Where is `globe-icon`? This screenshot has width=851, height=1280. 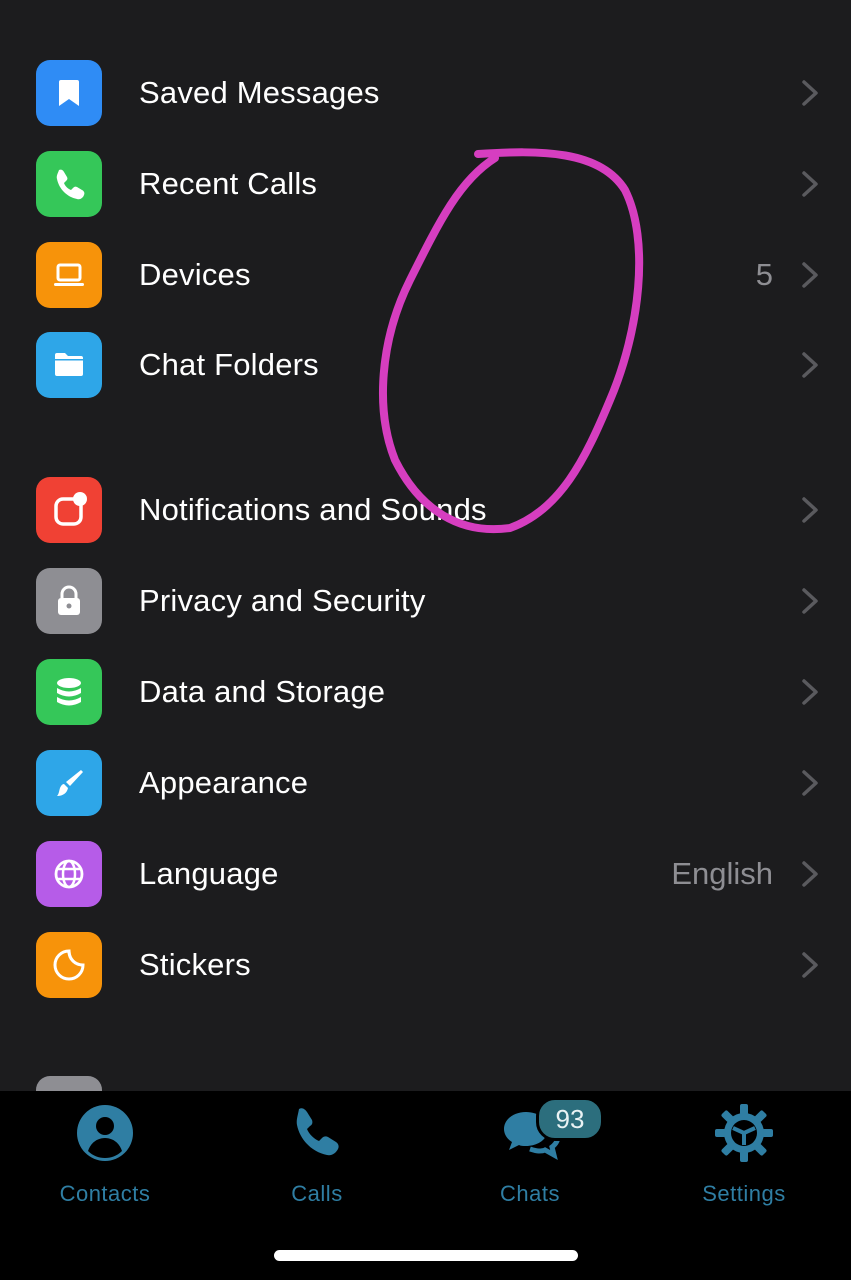 globe-icon is located at coordinates (69, 874).